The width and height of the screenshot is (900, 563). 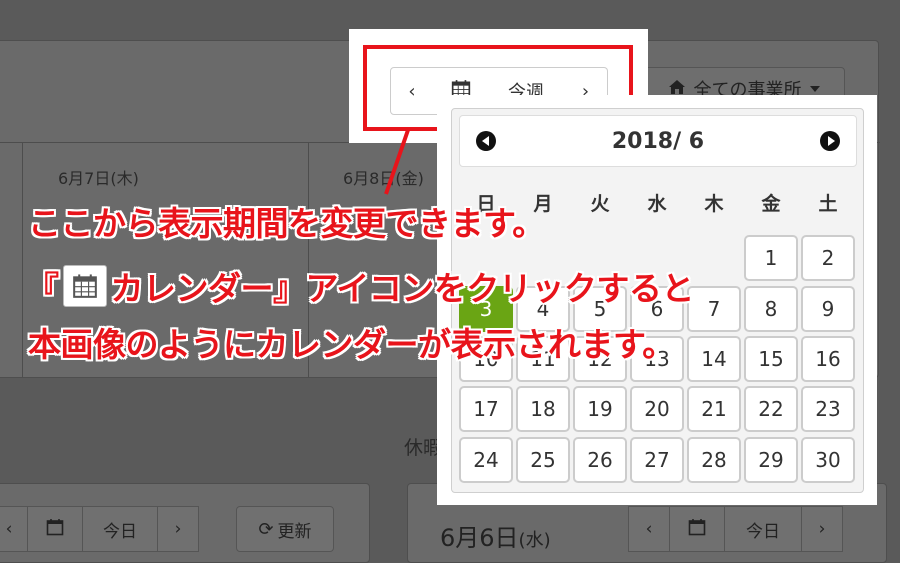 What do you see at coordinates (600, 460) in the screenshot?
I see `calendar-day: 26` at bounding box center [600, 460].